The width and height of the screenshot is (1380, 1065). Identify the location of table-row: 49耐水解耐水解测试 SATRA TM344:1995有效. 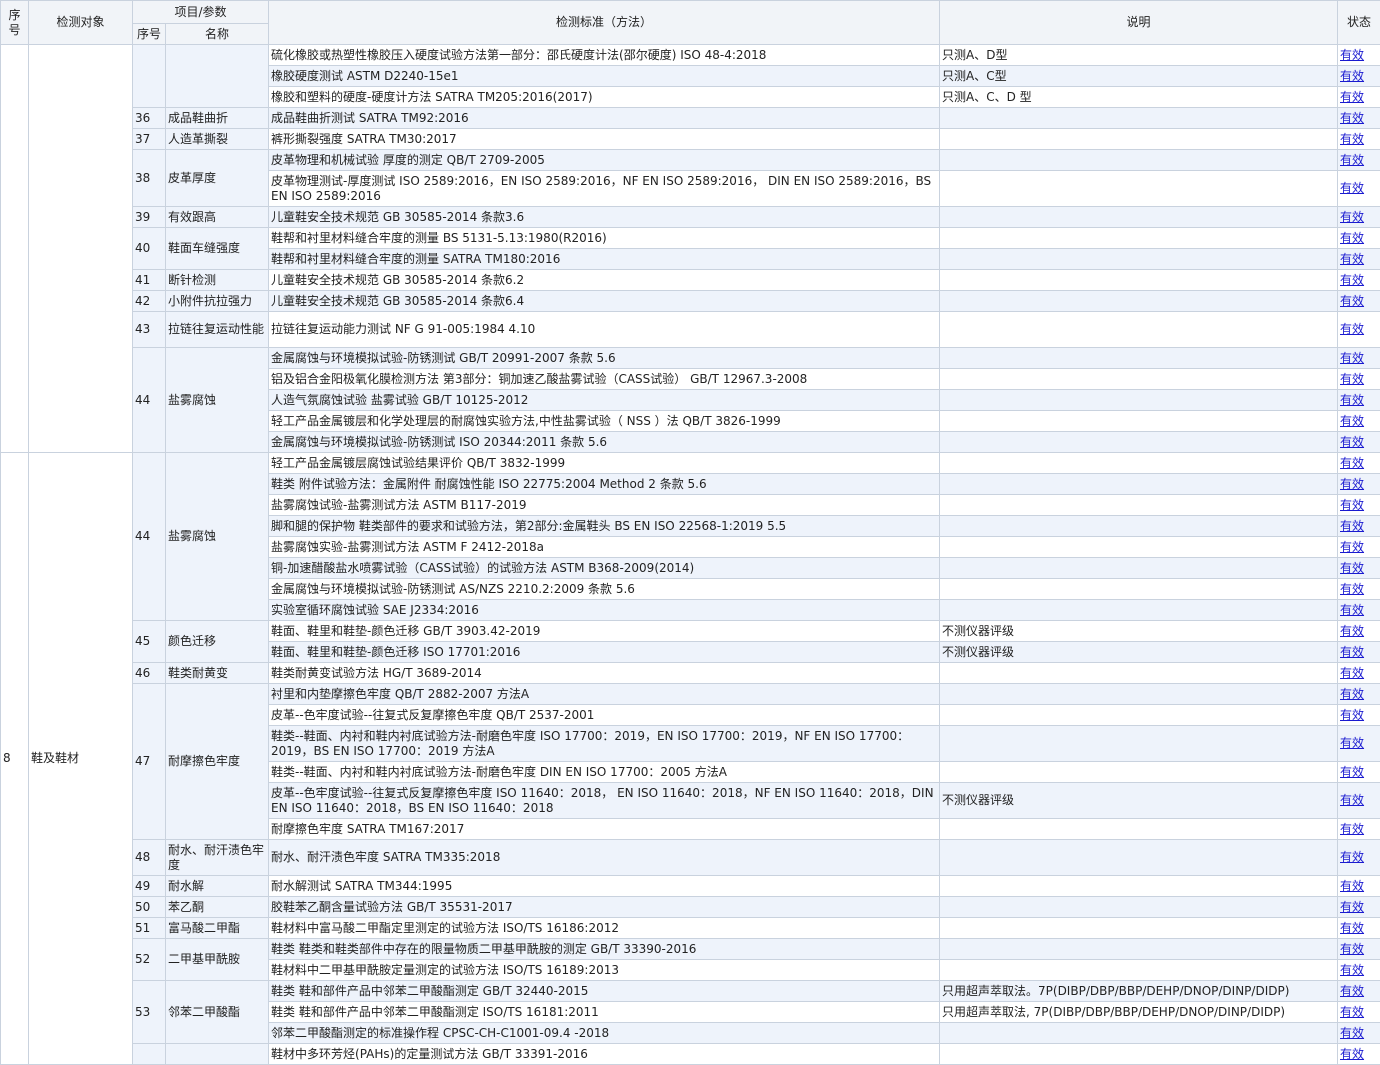
(690, 886).